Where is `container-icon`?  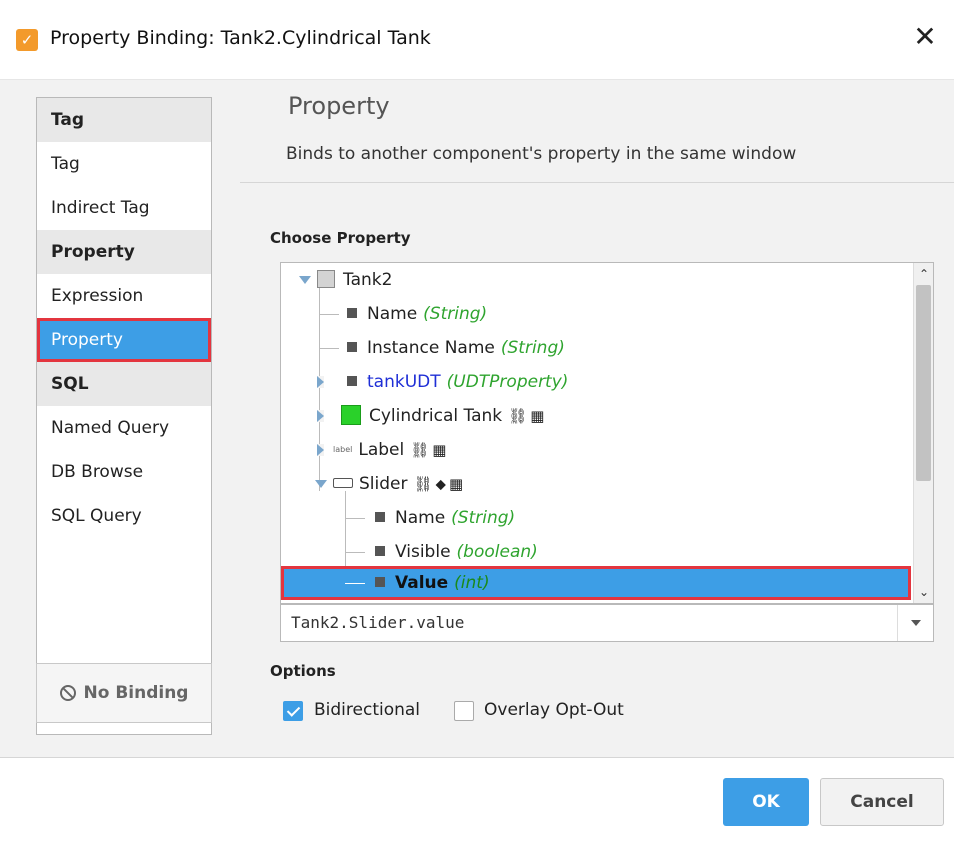
container-icon is located at coordinates (326, 279).